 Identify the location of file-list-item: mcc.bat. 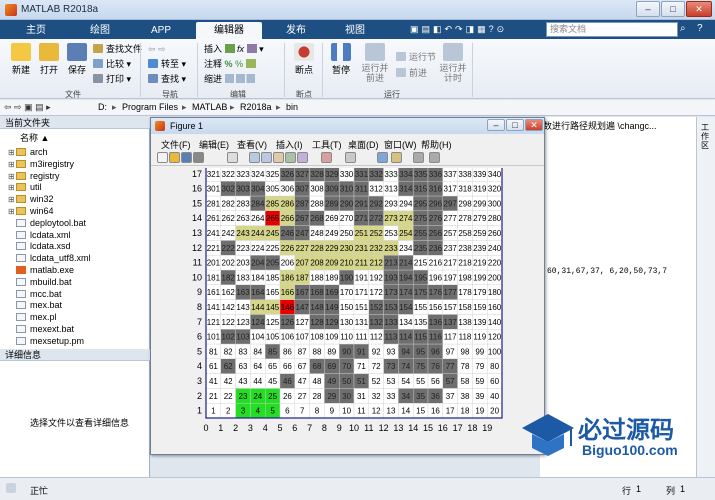
(35, 294).